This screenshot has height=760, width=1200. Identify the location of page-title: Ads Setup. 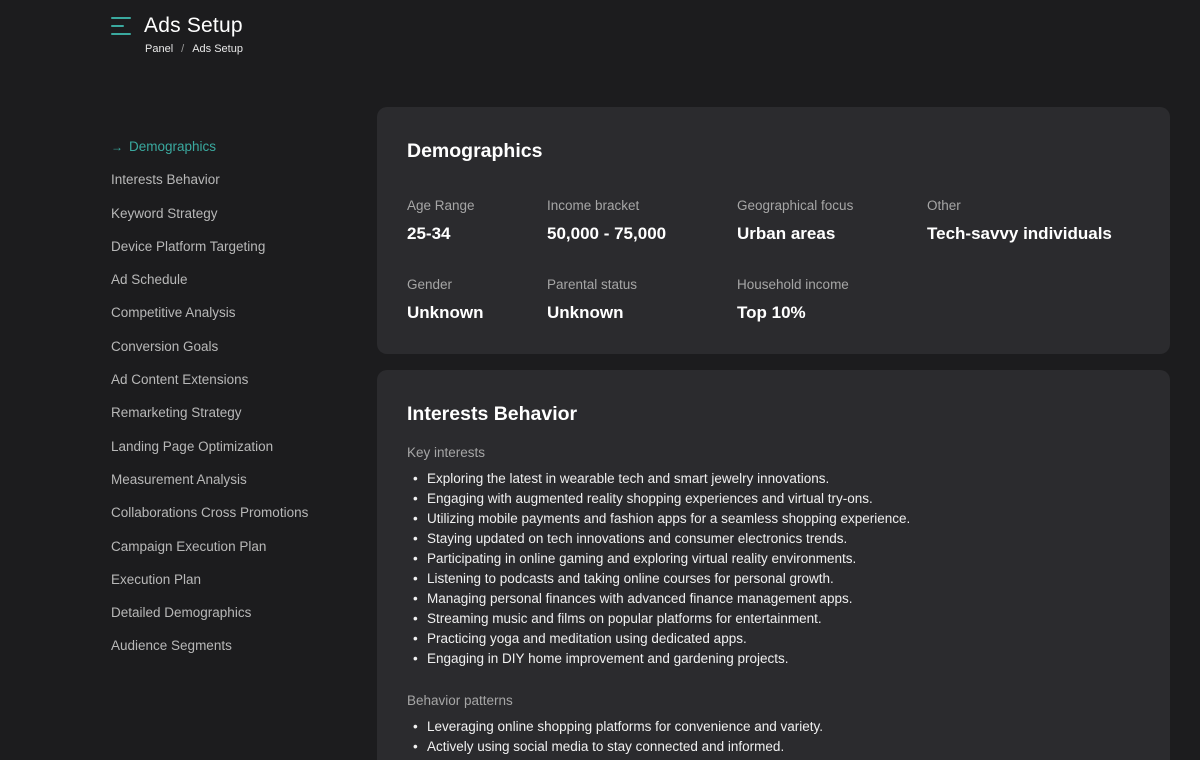
(193, 25).